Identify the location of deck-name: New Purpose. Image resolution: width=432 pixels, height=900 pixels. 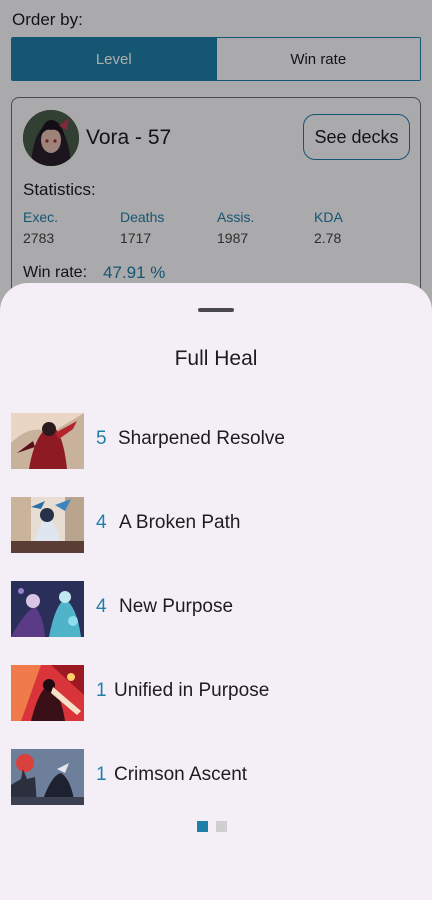
(176, 606).